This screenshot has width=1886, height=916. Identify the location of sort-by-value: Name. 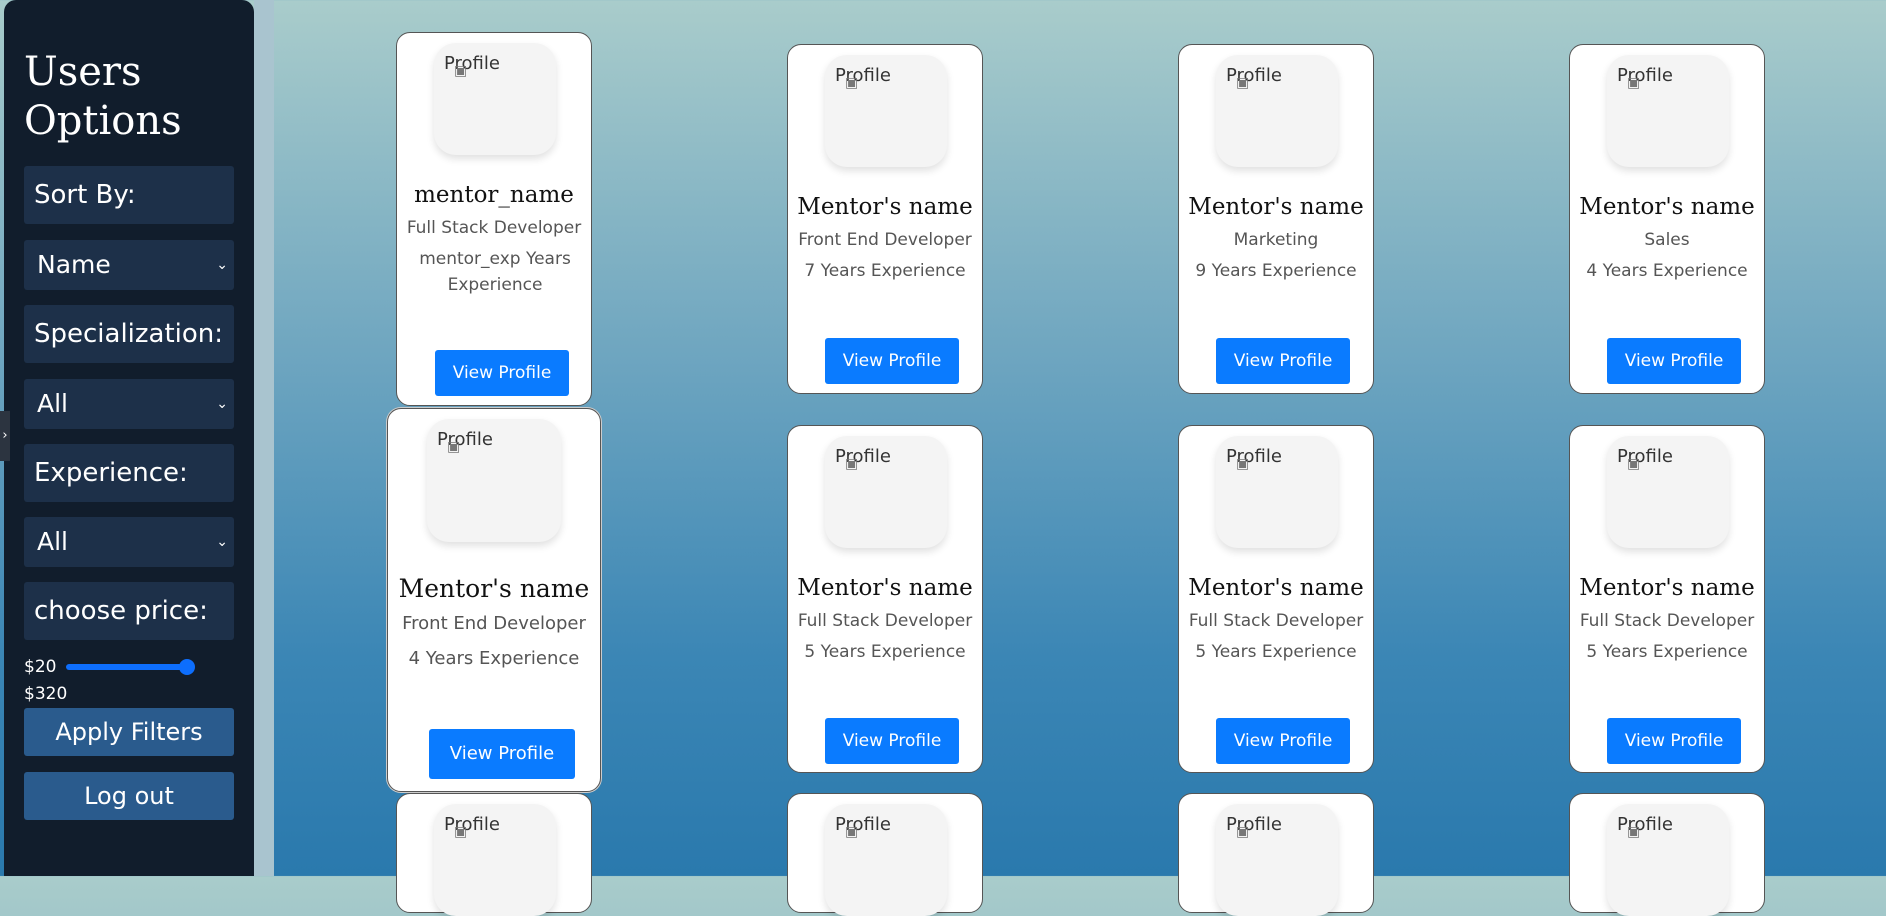
(74, 264).